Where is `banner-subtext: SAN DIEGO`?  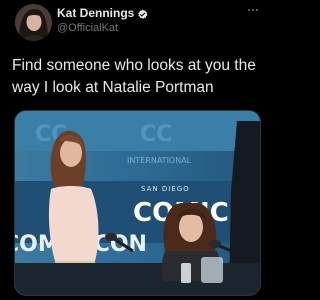
banner-subtext: SAN DIEGO is located at coordinates (165, 189).